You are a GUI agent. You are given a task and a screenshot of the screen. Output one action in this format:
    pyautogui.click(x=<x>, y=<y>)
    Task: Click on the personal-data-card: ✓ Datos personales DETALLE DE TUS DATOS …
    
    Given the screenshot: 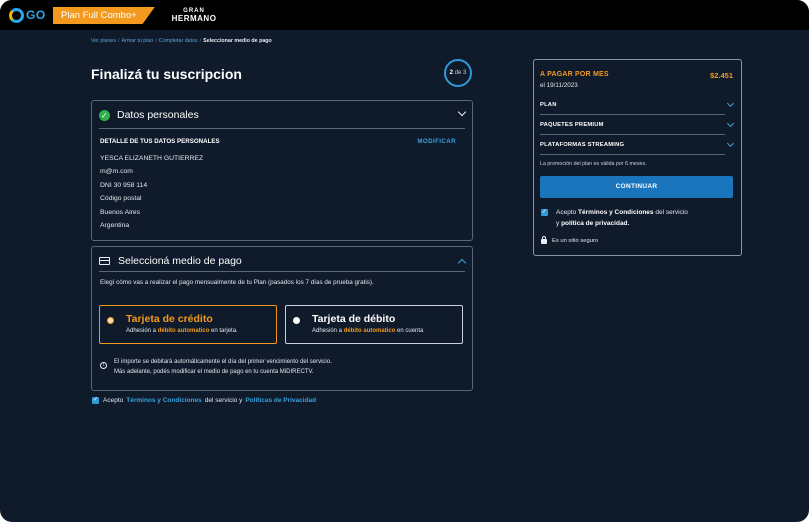 What is the action you would take?
    pyautogui.click(x=282, y=170)
    